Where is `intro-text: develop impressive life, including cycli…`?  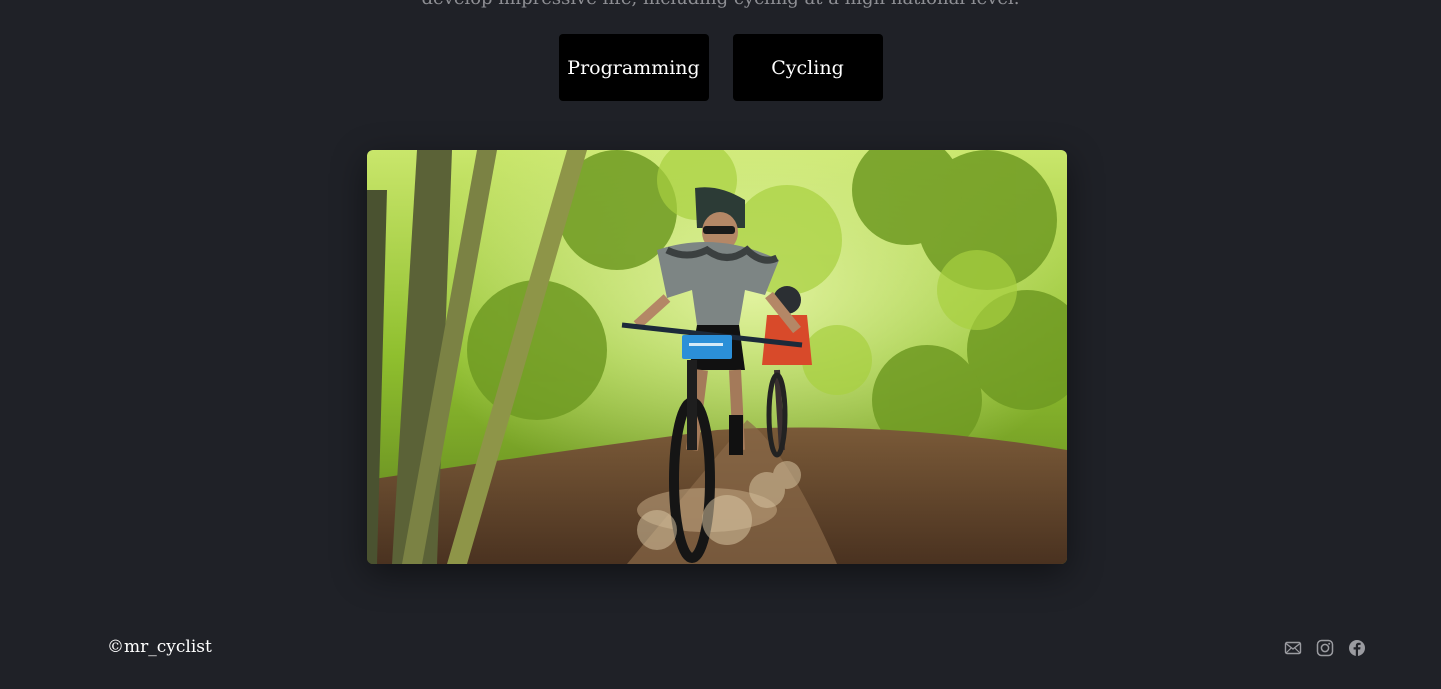 intro-text: develop impressive life, including cycli… is located at coordinates (720, 4).